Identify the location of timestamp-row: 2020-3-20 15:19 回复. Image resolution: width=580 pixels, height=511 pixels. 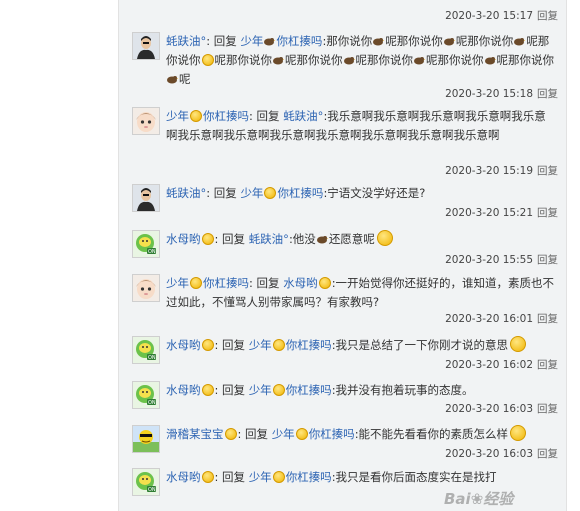
(501, 170).